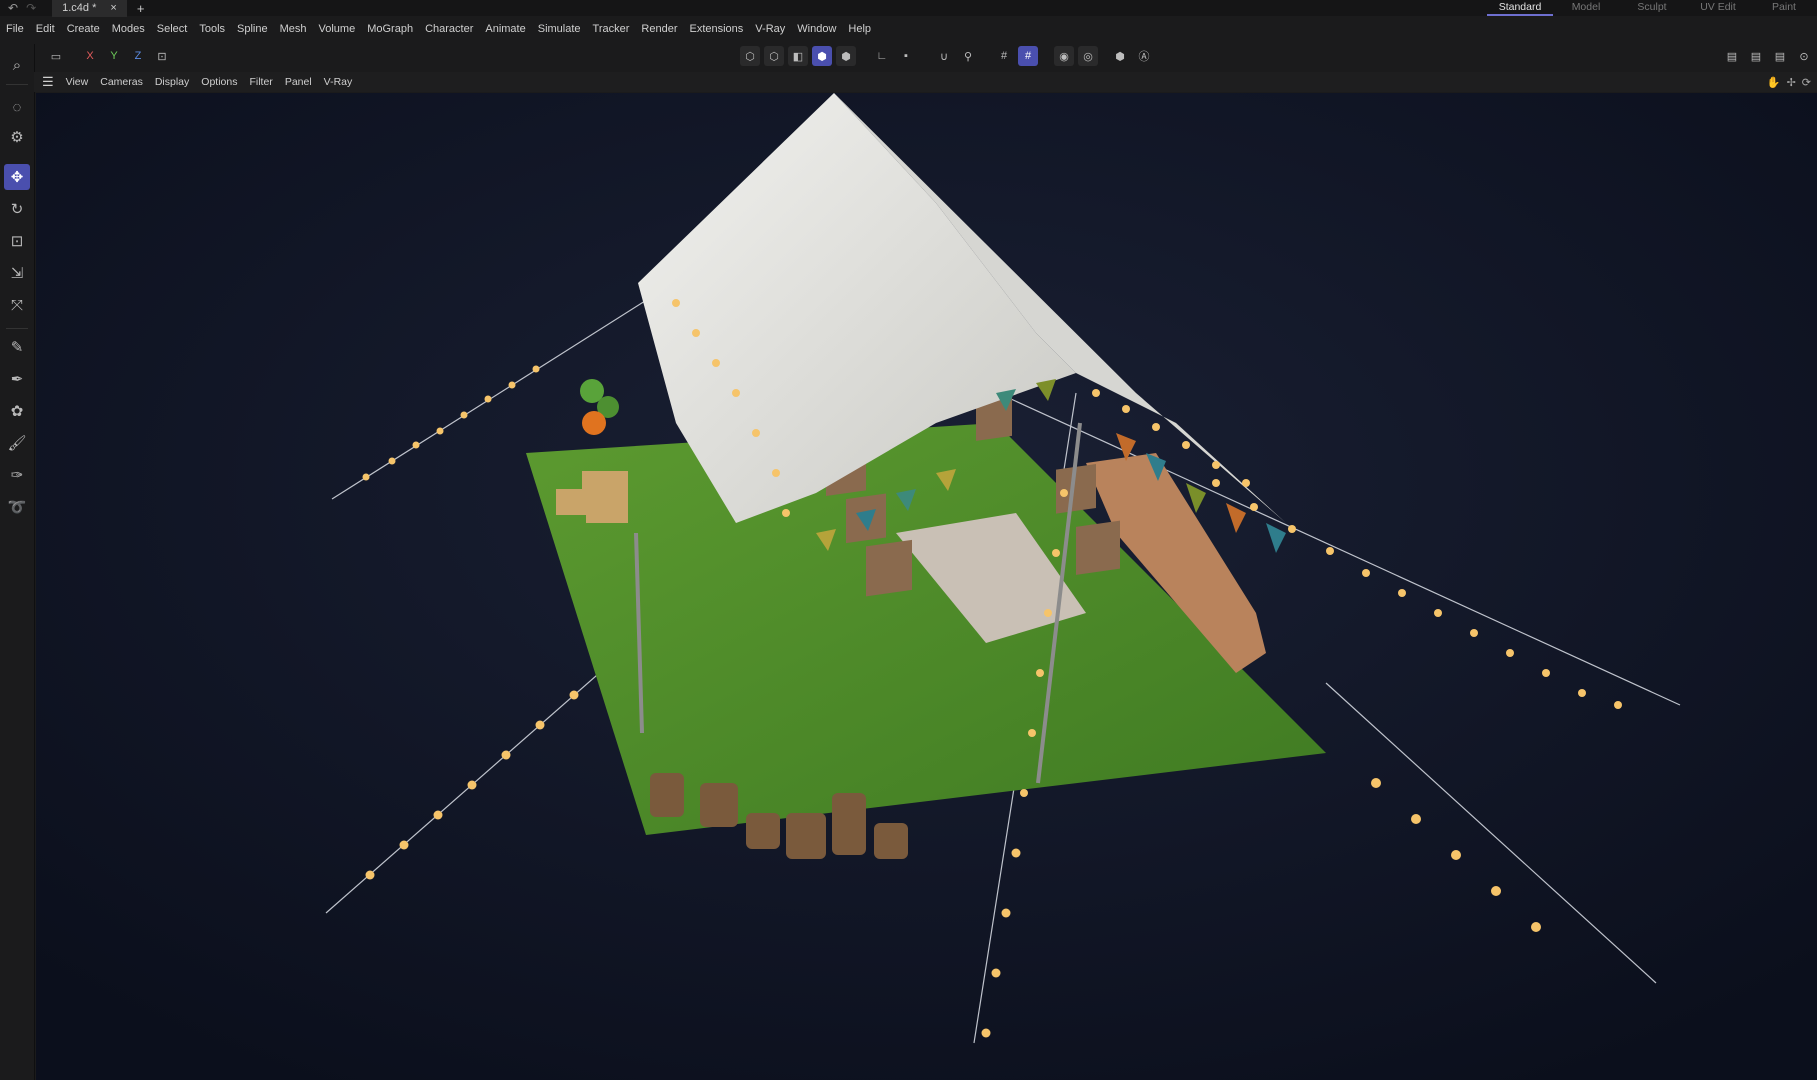 The image size is (1817, 1080). What do you see at coordinates (17, 507) in the screenshot?
I see `lasso-icon: ➰` at bounding box center [17, 507].